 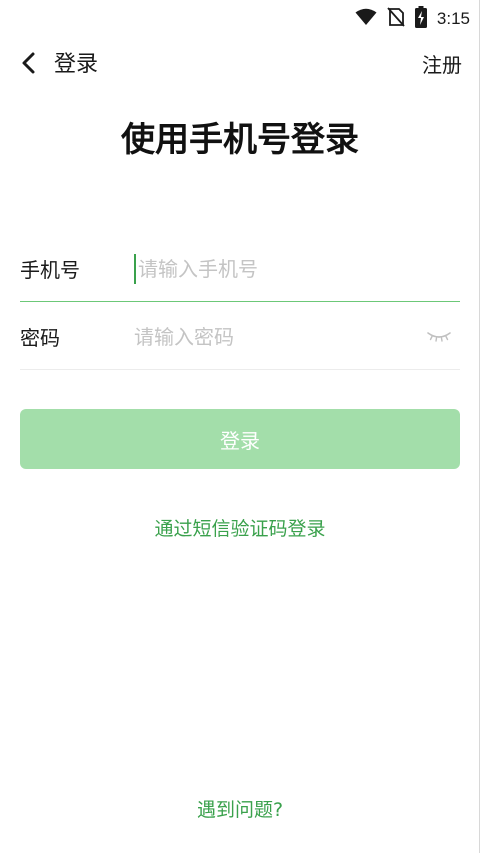 I want to click on phone-row: 手机号, so click(x=240, y=269).